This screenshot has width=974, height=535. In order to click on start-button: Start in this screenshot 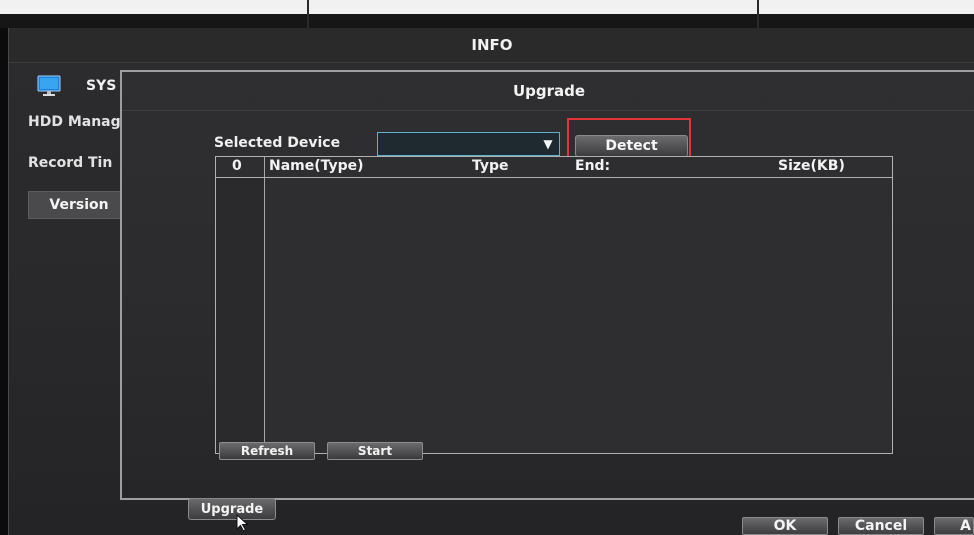, I will do `click(375, 451)`.